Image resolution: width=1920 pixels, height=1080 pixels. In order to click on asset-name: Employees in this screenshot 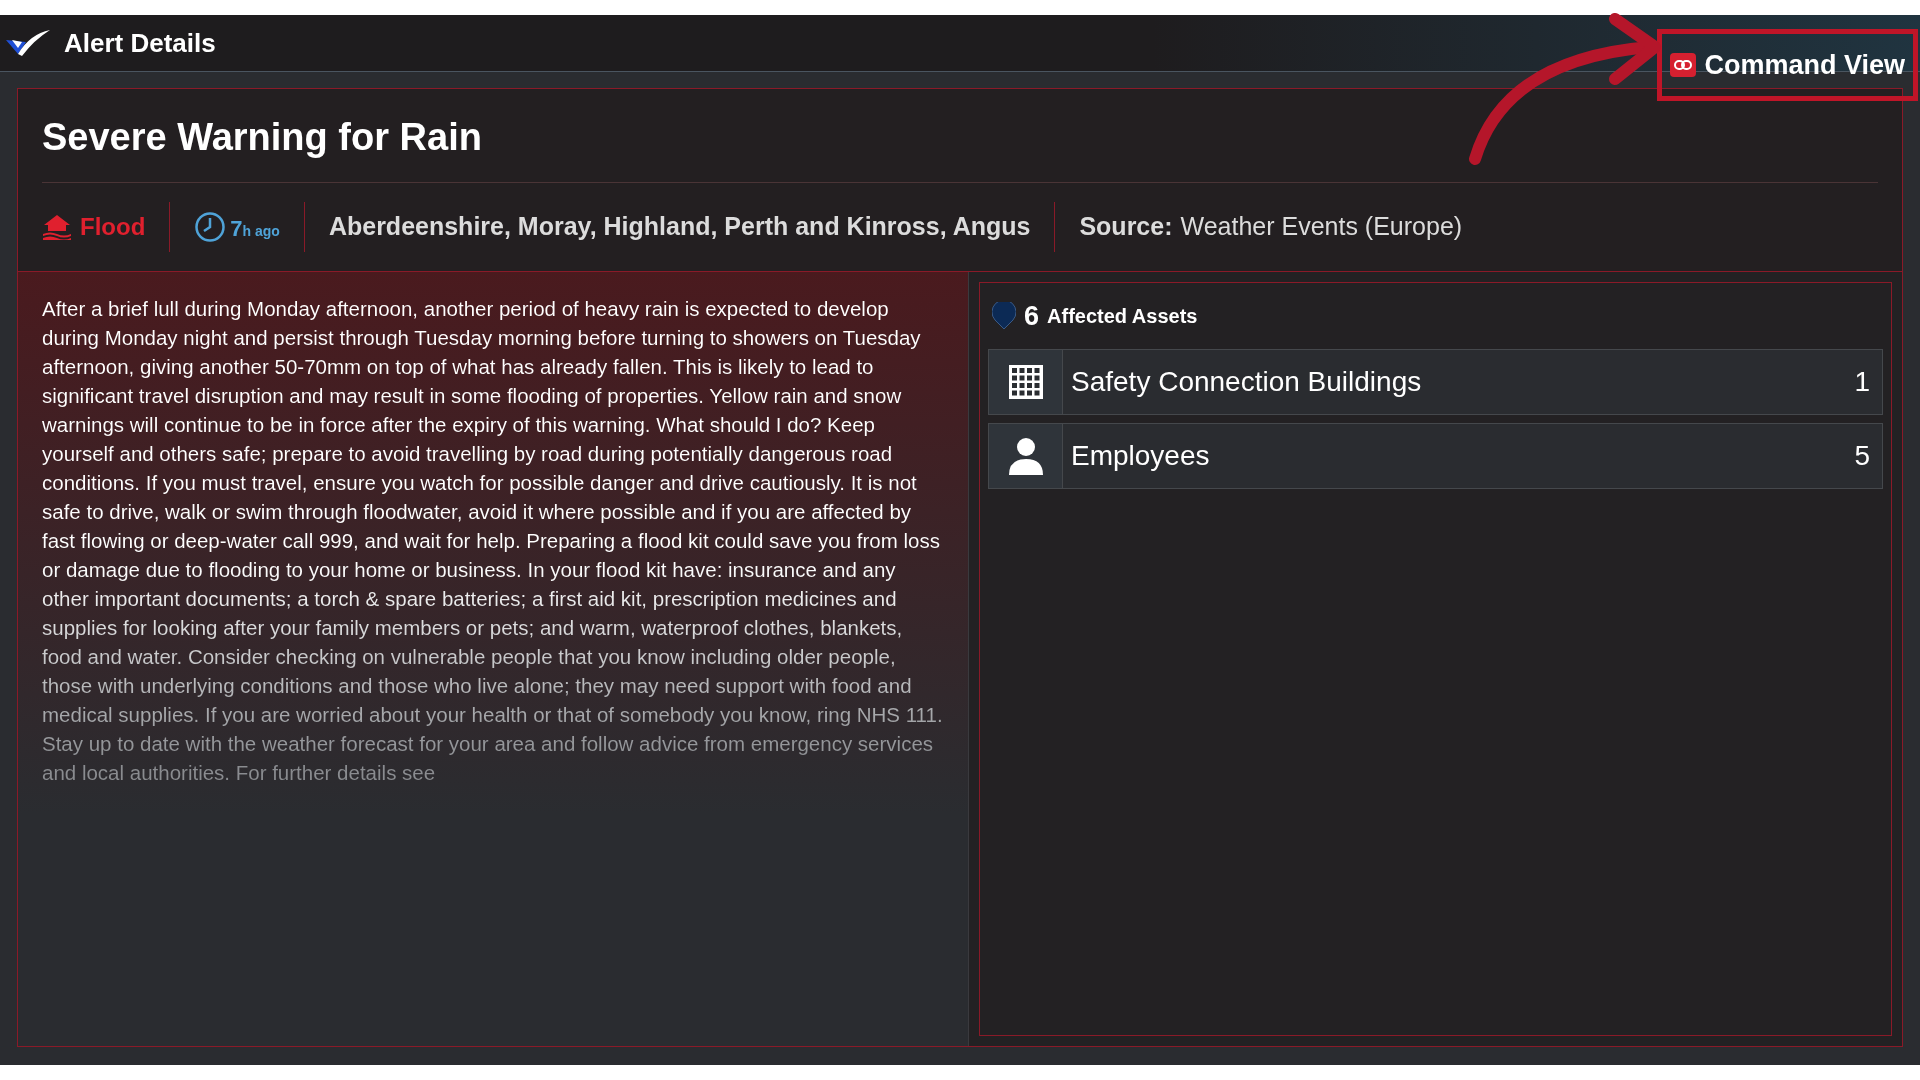, I will do `click(1140, 456)`.